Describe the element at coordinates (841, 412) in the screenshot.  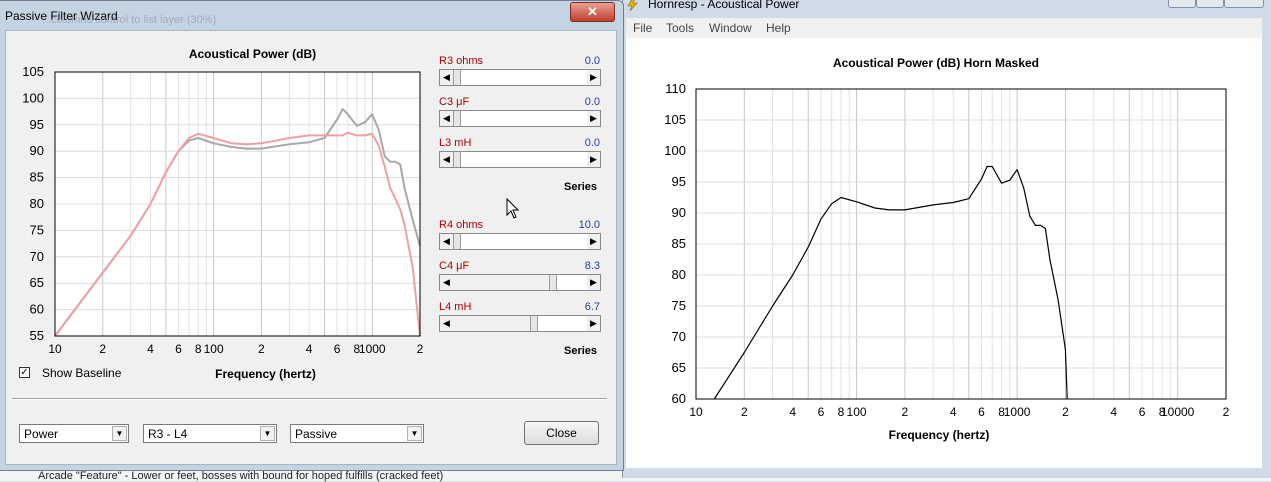
I see `x-tick-label: 8` at that location.